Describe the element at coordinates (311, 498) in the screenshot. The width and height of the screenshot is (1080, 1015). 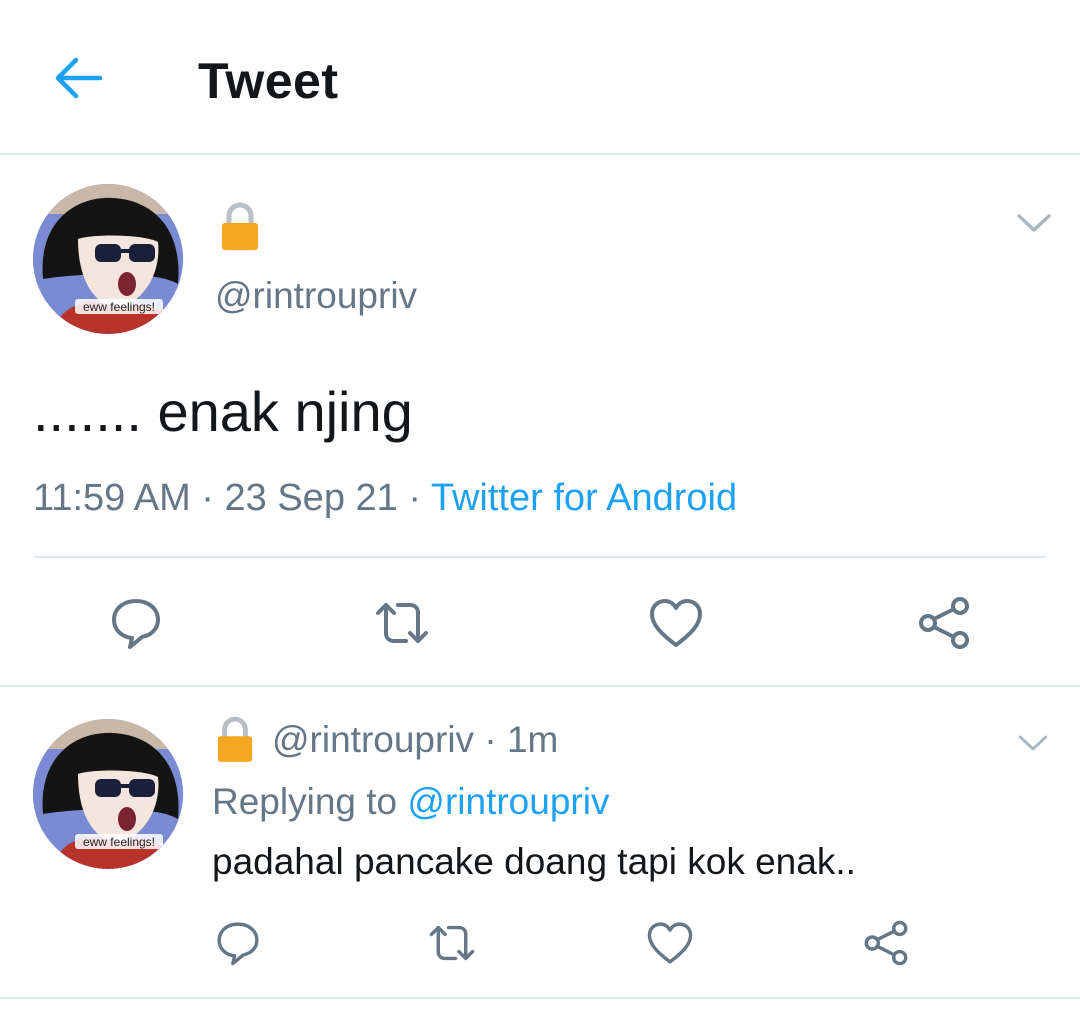
I see `tweet-date: 23 Sep 21` at that location.